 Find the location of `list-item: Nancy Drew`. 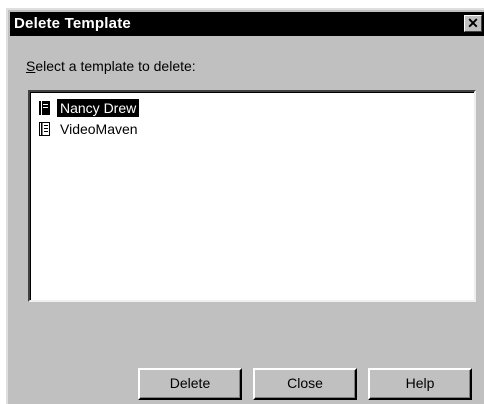

list-item: Nancy Drew is located at coordinates (89, 108).